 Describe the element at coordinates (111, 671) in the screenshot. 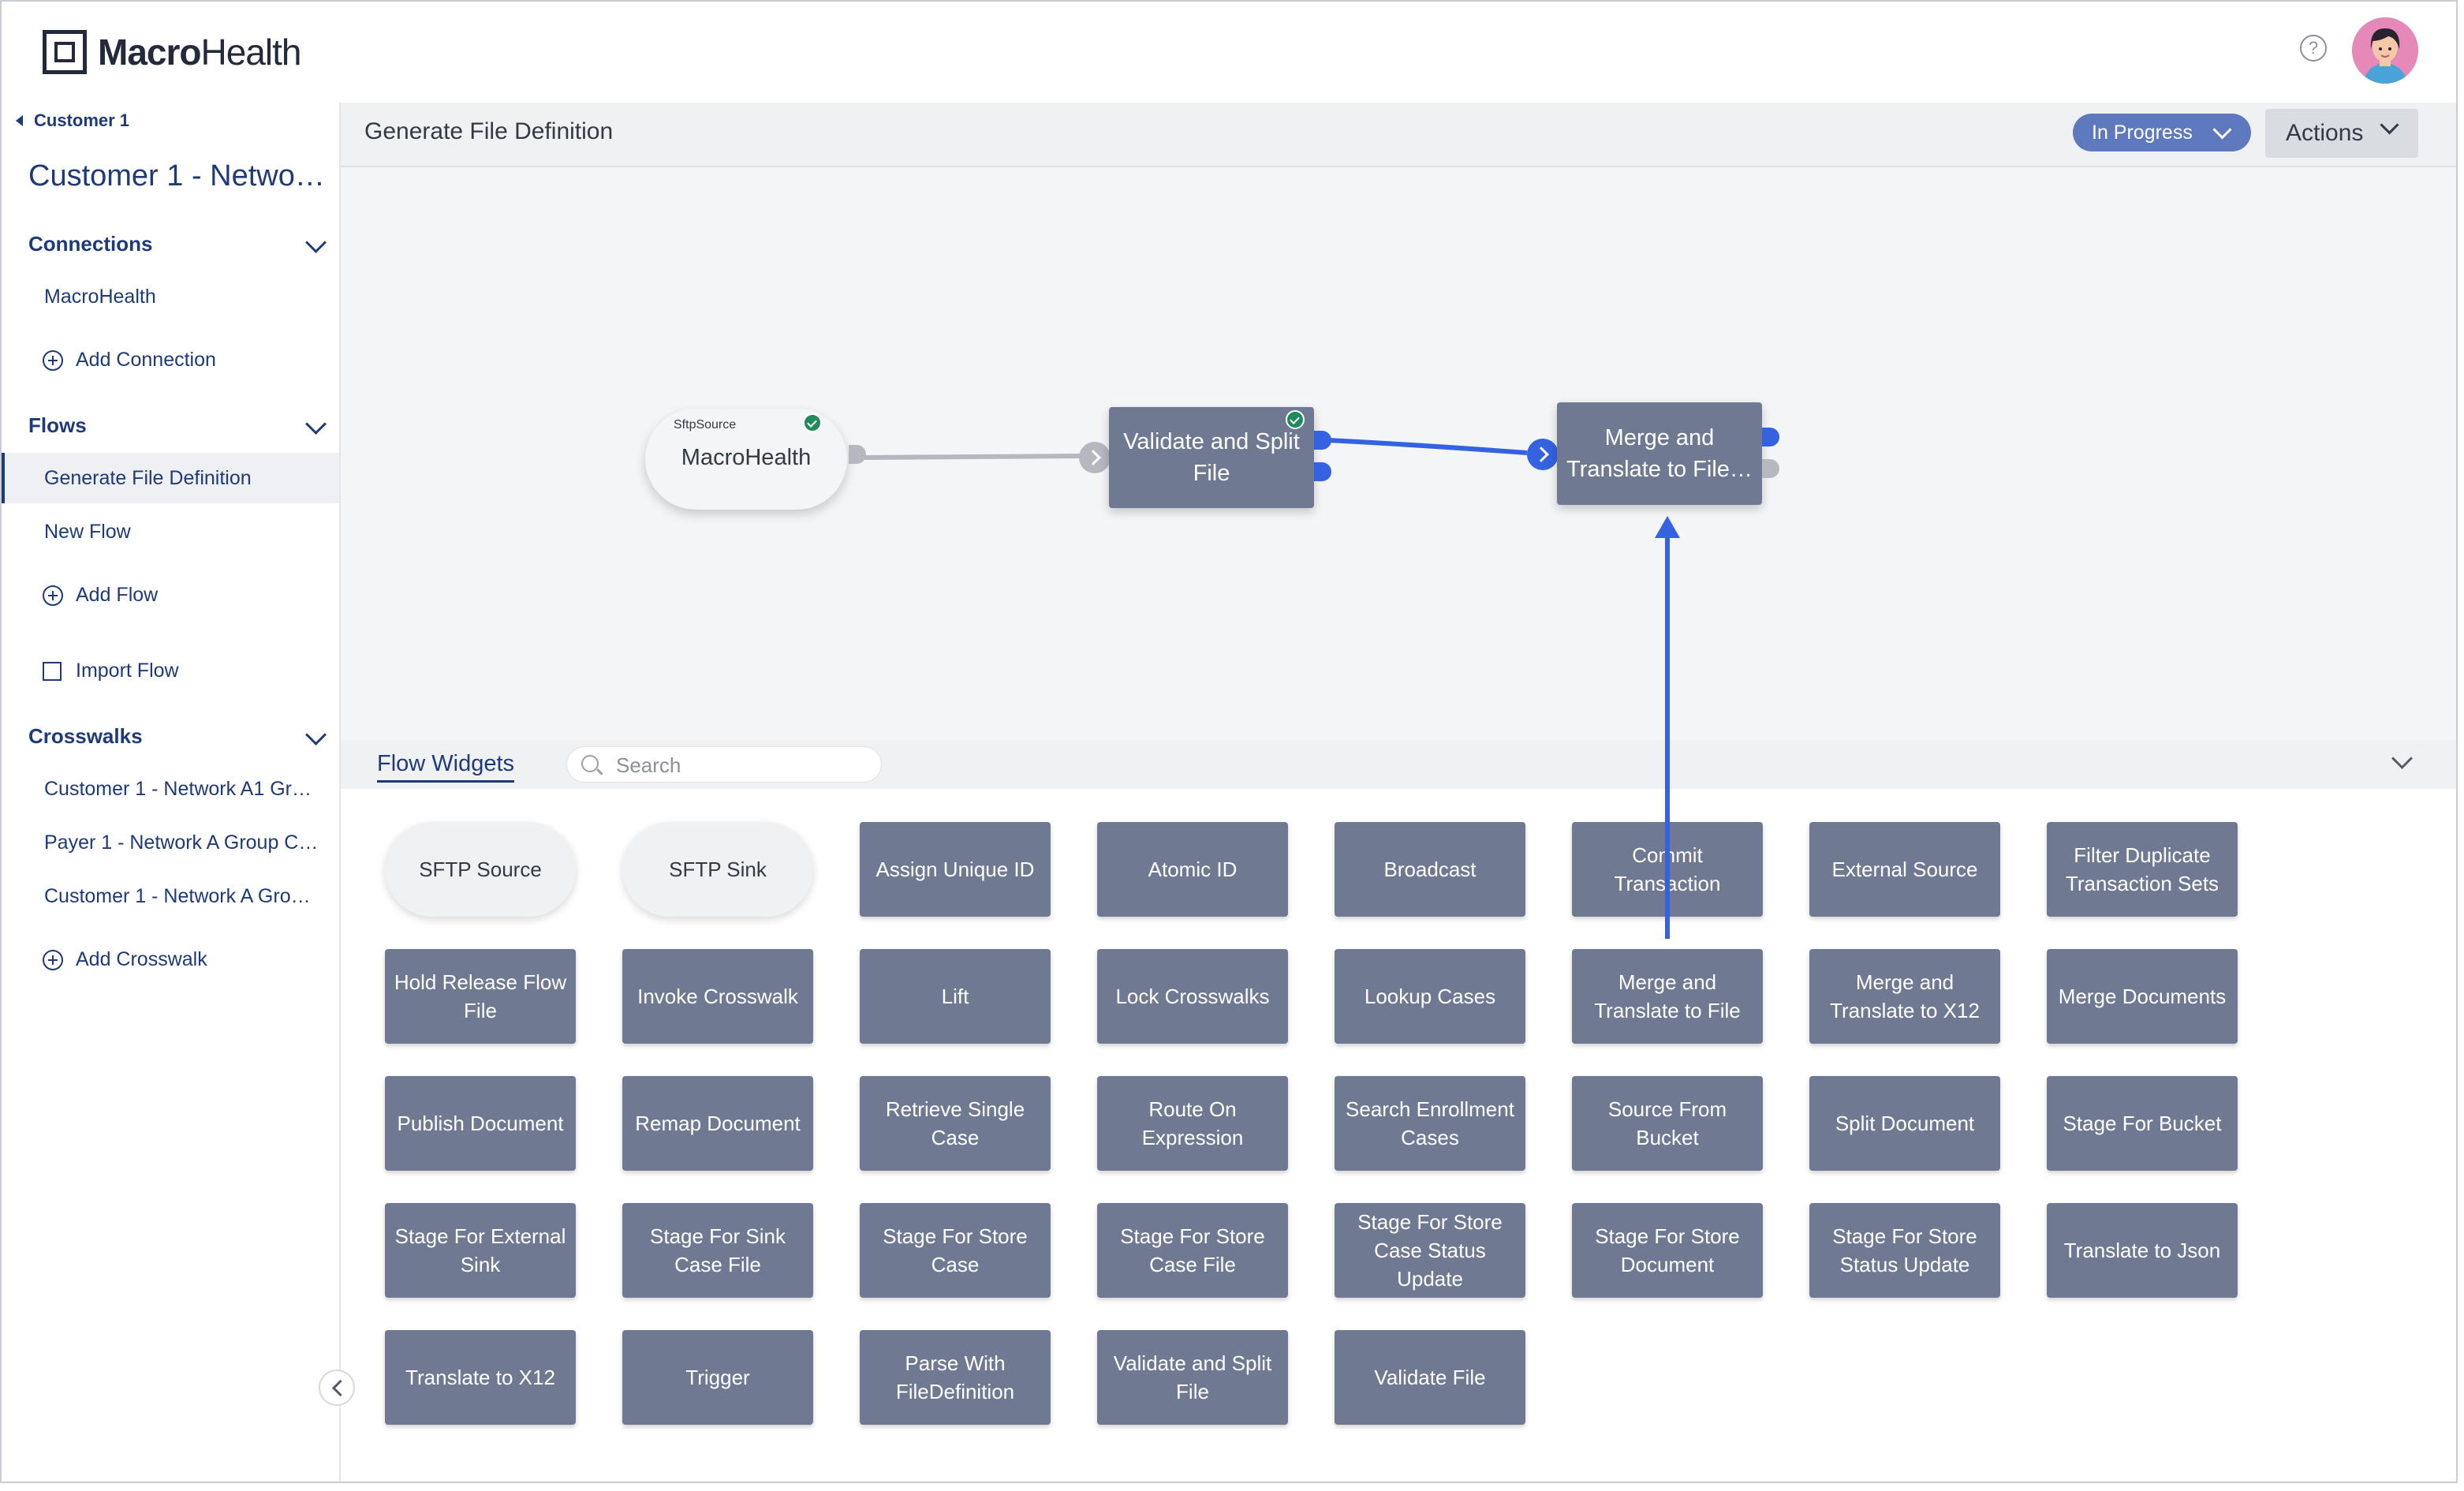

I see `import-flow-button: Import Flow` at that location.